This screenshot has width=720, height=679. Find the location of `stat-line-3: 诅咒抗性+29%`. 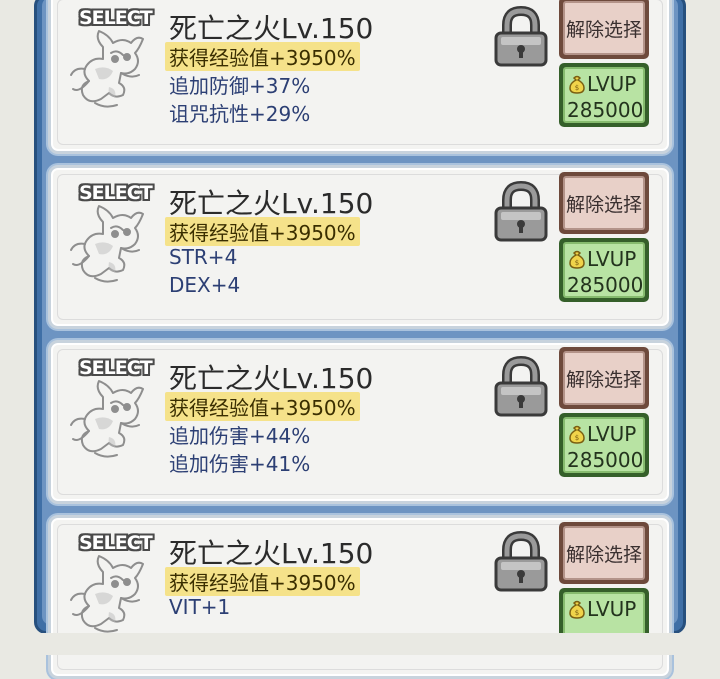

stat-line-3: 诅咒抗性+29% is located at coordinates (240, 114).